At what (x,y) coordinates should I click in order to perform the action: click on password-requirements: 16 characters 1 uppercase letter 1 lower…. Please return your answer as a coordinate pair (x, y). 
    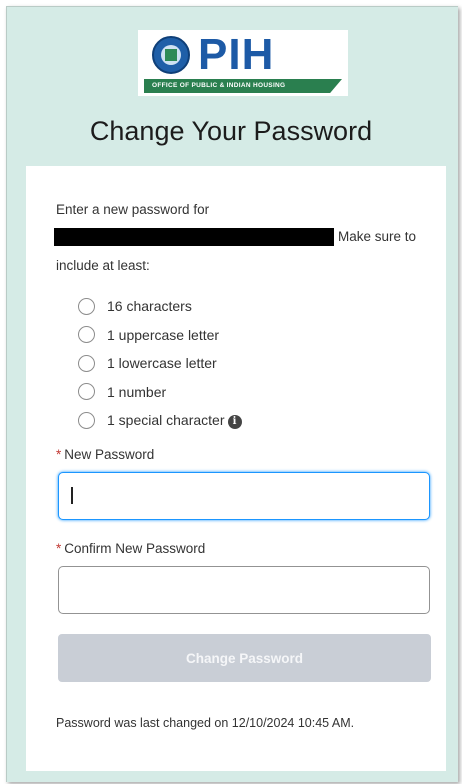
    Looking at the image, I should click on (248, 363).